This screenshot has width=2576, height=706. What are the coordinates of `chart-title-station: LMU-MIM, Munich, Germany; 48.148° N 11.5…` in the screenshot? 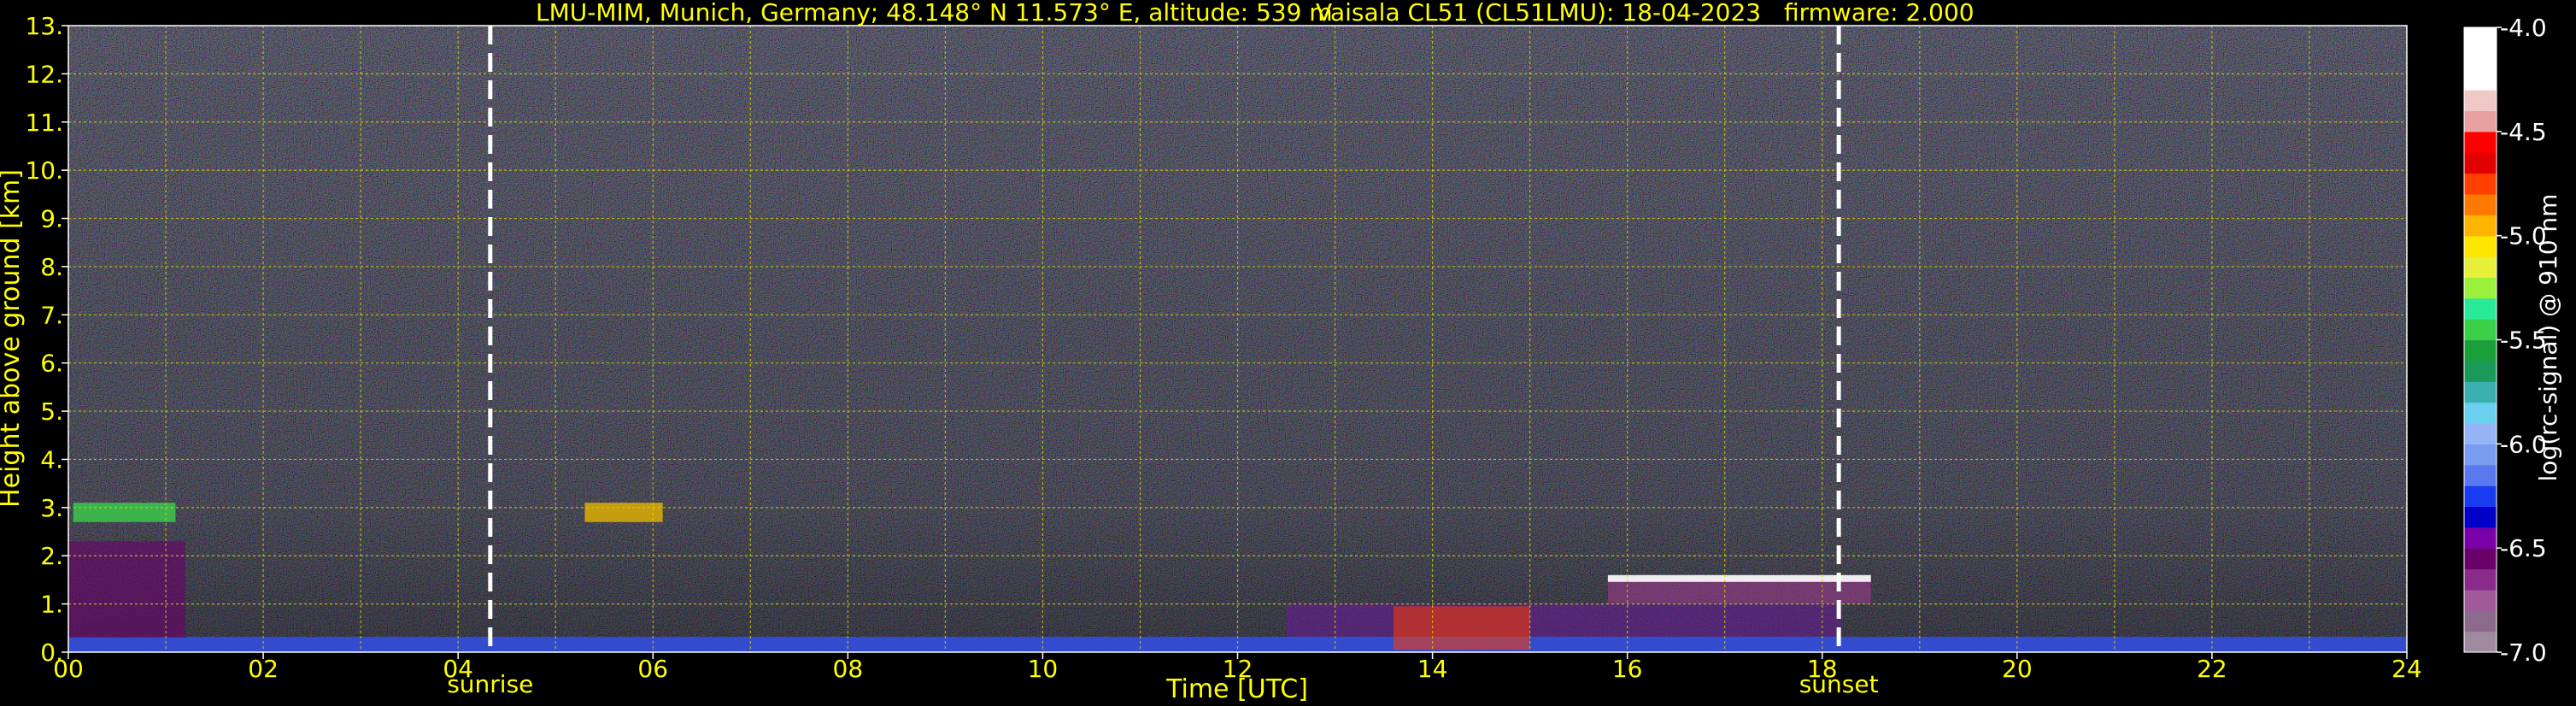 It's located at (934, 13).